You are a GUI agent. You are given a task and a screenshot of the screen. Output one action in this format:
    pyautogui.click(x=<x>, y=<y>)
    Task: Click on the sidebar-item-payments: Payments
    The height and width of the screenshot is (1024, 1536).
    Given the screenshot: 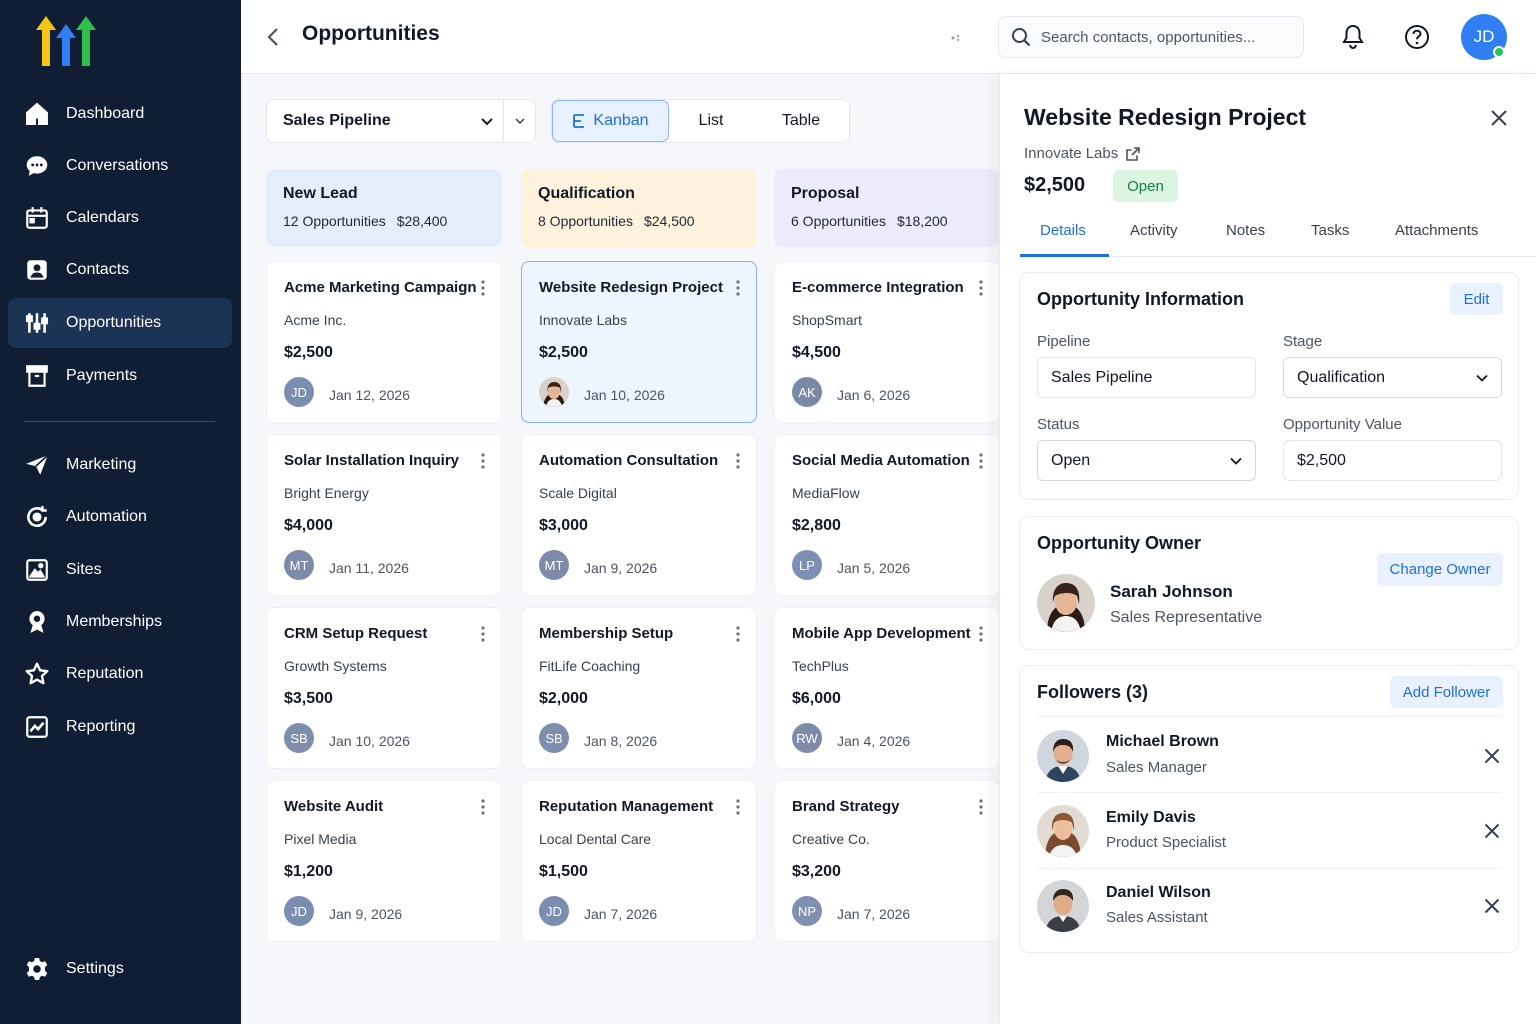 What is the action you would take?
    pyautogui.click(x=120, y=376)
    